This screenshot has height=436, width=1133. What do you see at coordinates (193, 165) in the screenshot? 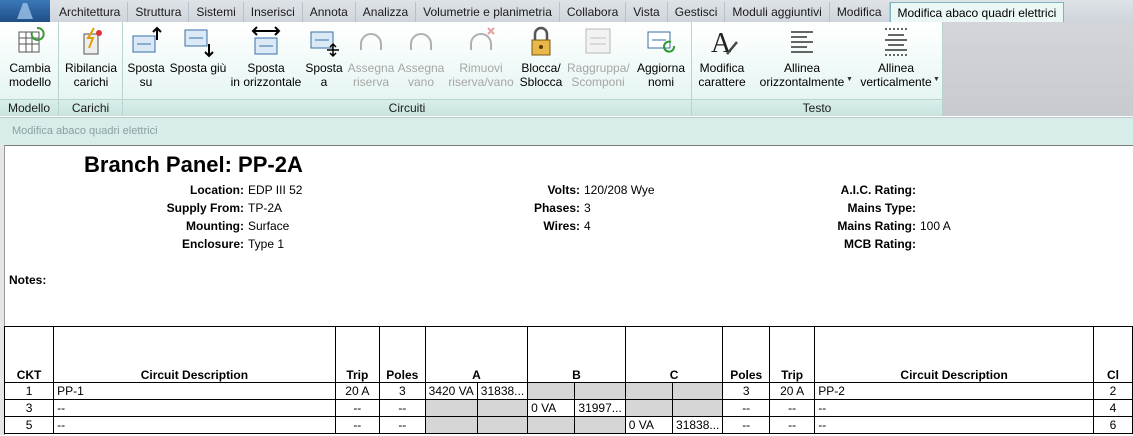
I see `panel-title: Branch Panel: PP-2A` at bounding box center [193, 165].